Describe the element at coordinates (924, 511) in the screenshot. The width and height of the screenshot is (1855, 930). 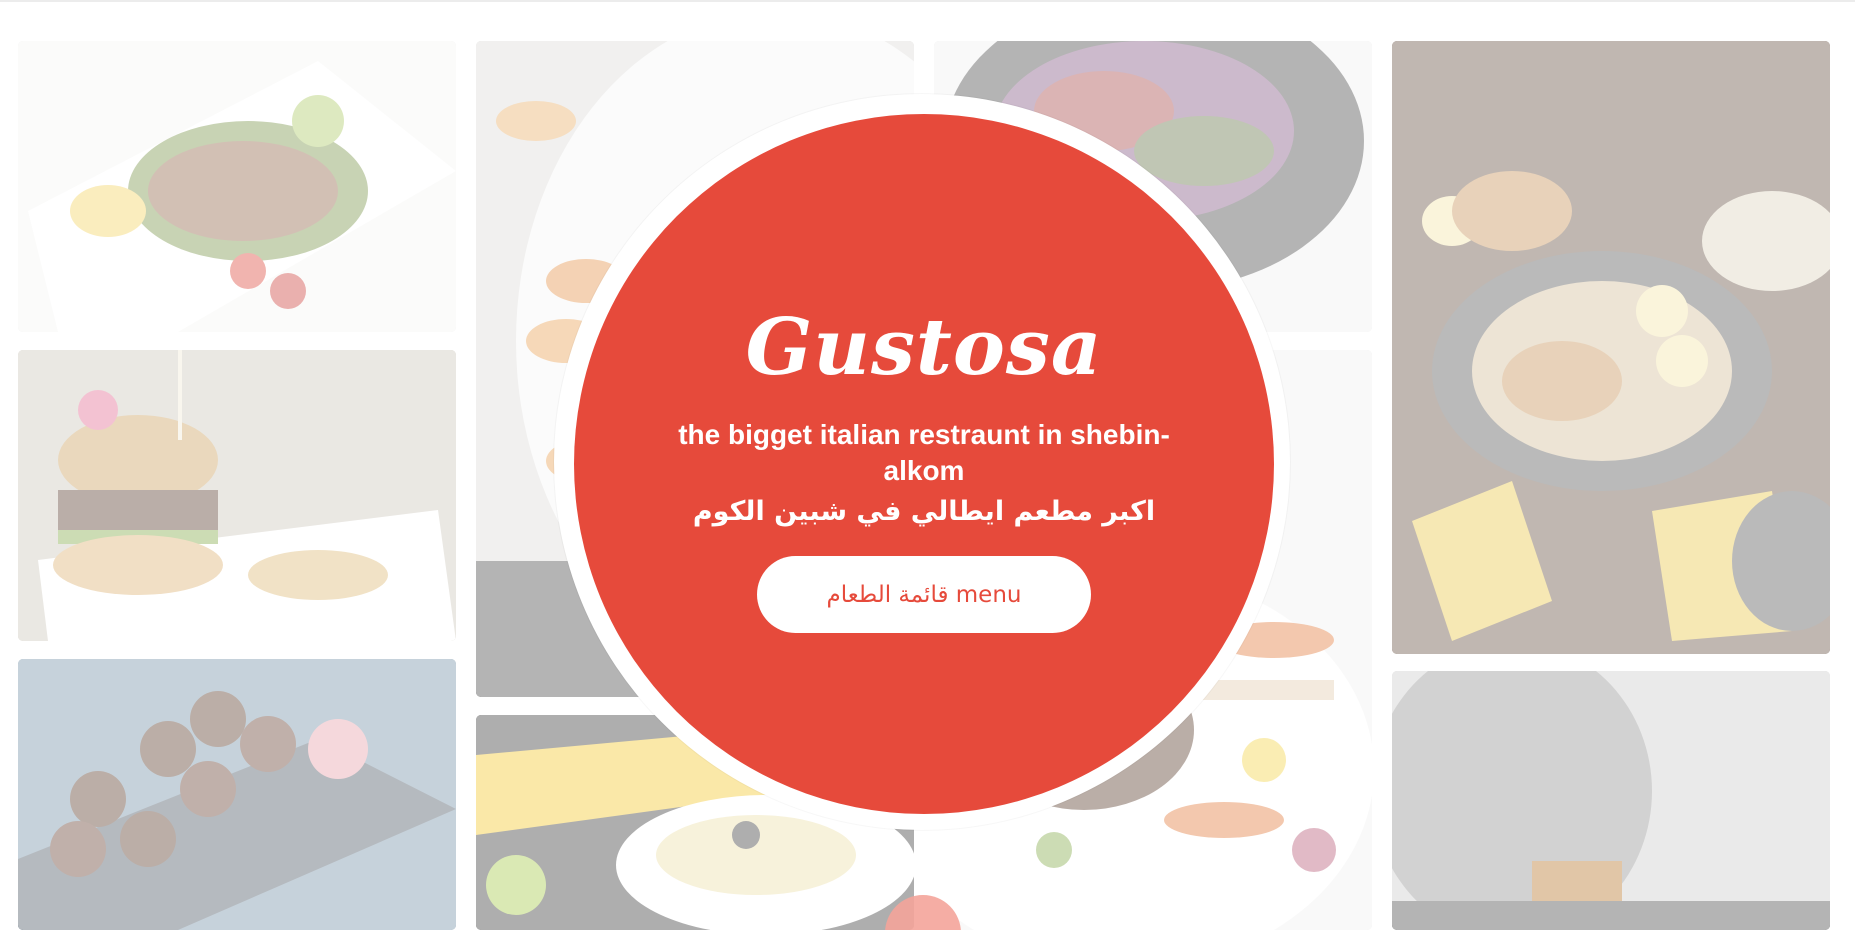
I see `tagline-arabic: اكبر مطعم ايطالي في شبين الكوم` at that location.